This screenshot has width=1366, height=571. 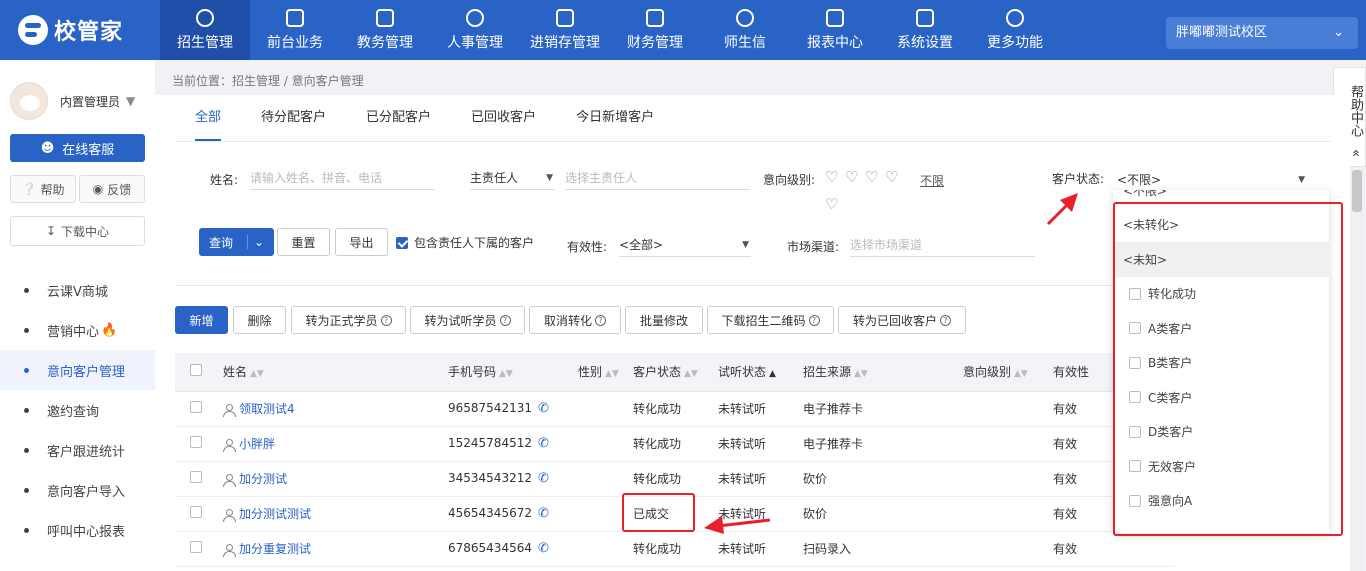 I want to click on annotation-arrowhead, so click(x=714, y=525).